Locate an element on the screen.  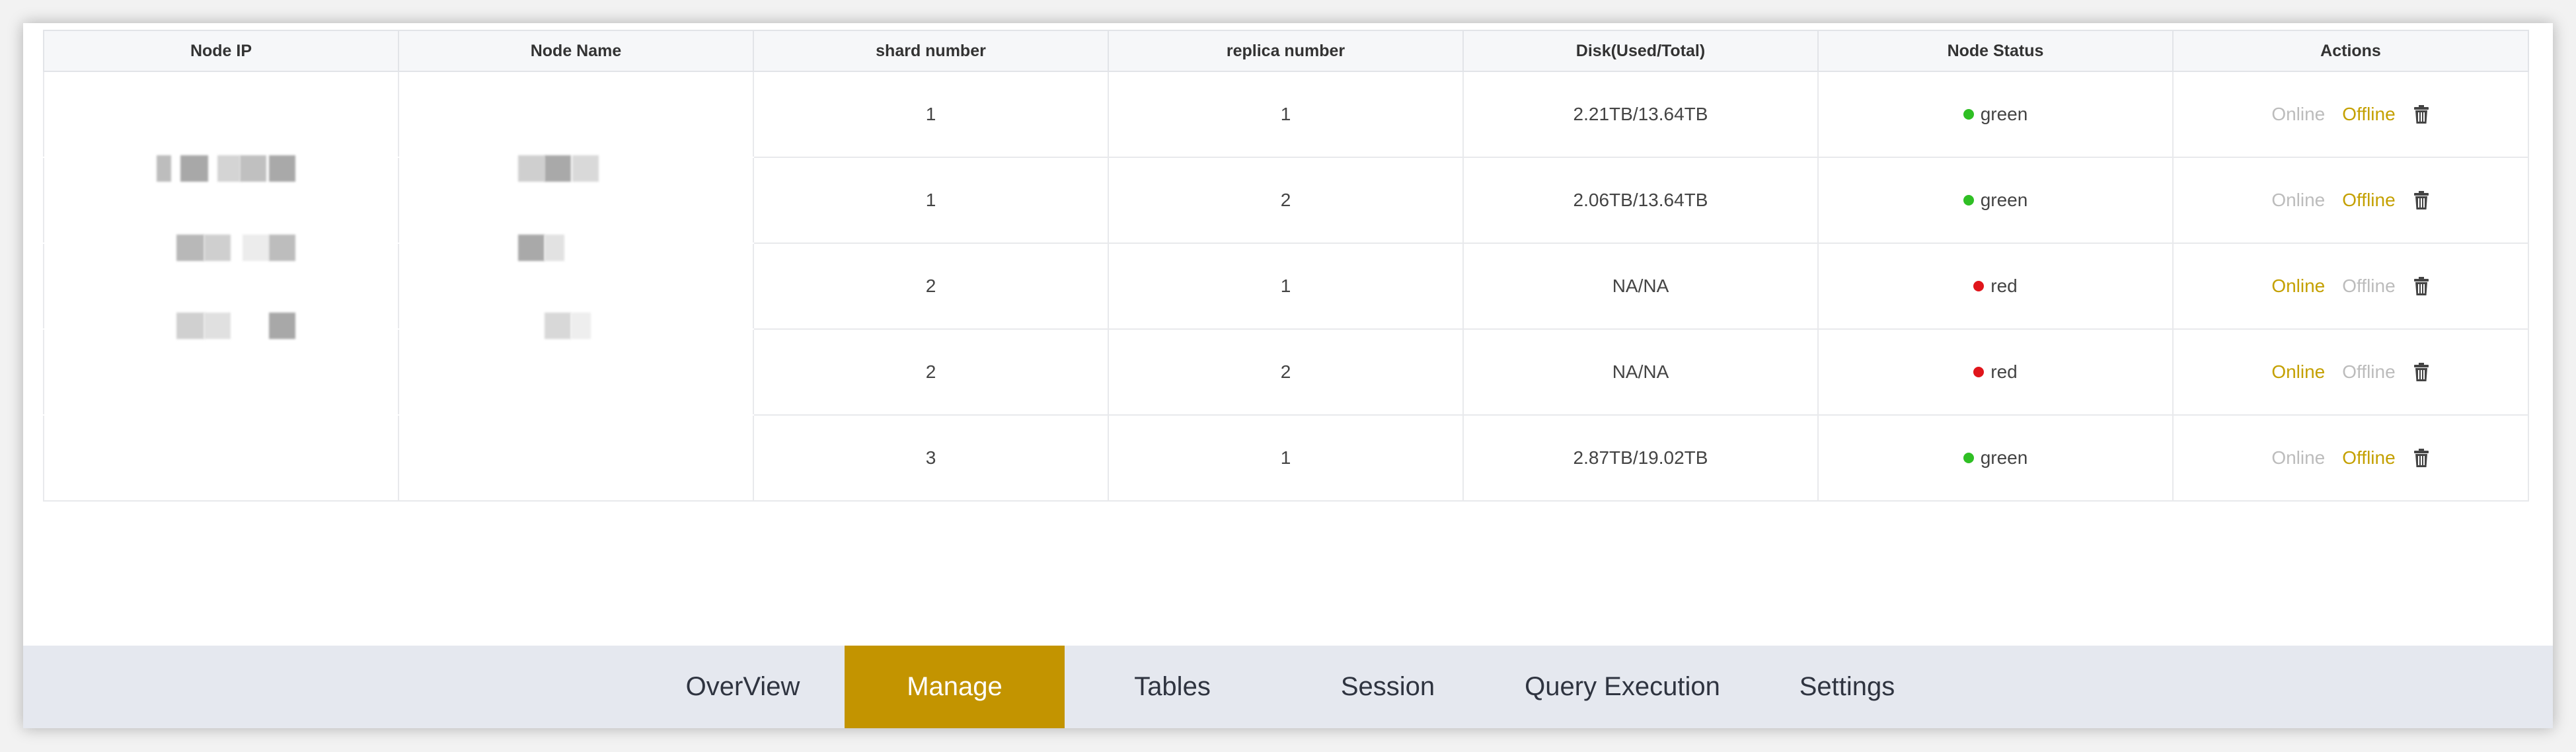
tab-tables: Tables is located at coordinates (1172, 687).